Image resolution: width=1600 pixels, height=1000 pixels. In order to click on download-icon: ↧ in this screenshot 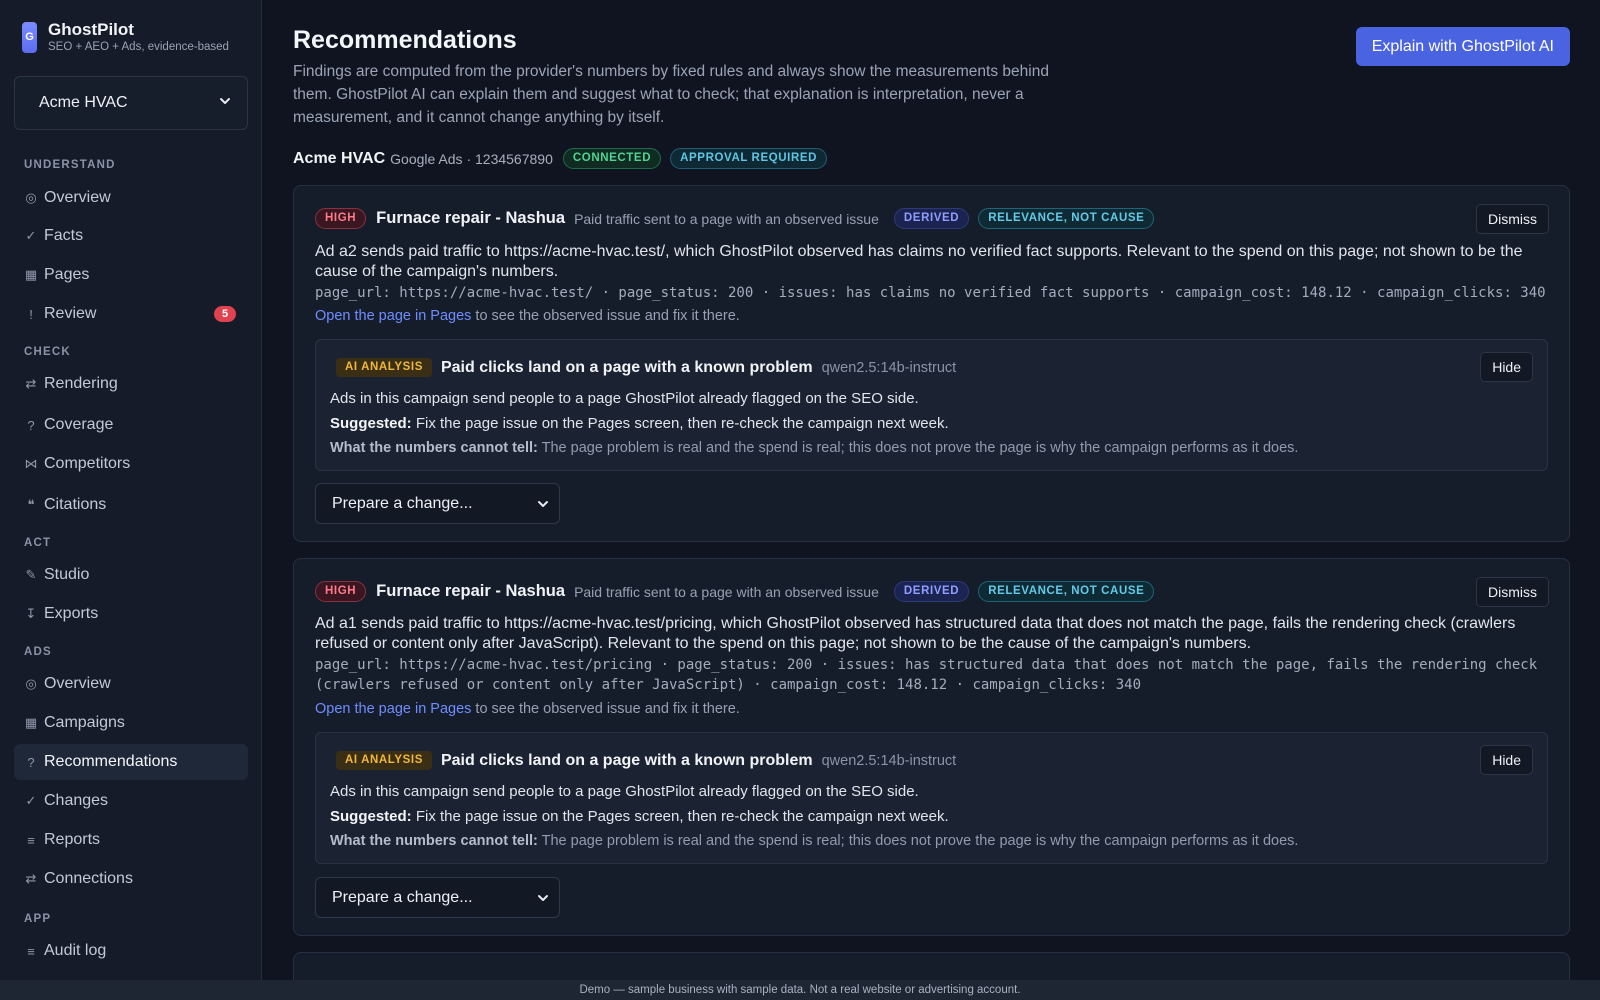, I will do `click(31, 613)`.